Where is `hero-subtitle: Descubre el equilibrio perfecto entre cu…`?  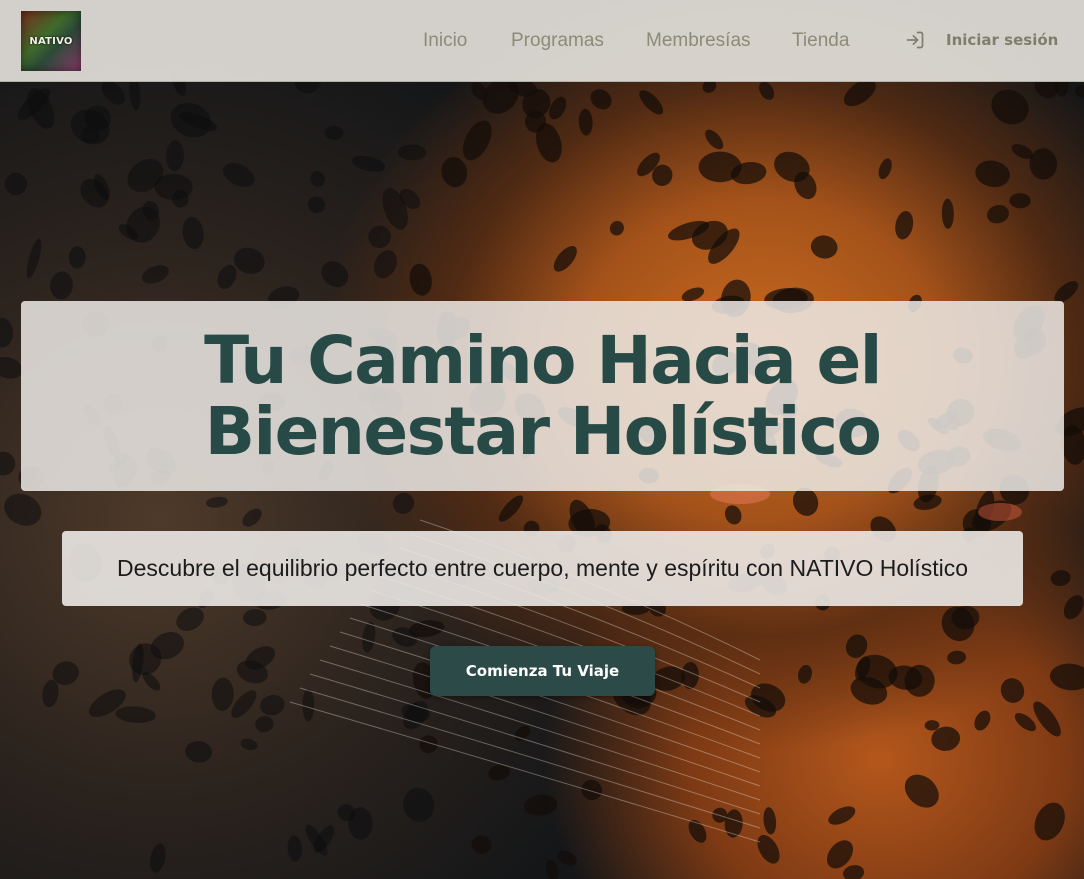
hero-subtitle: Descubre el equilibrio perfecto entre cu… is located at coordinates (542, 568).